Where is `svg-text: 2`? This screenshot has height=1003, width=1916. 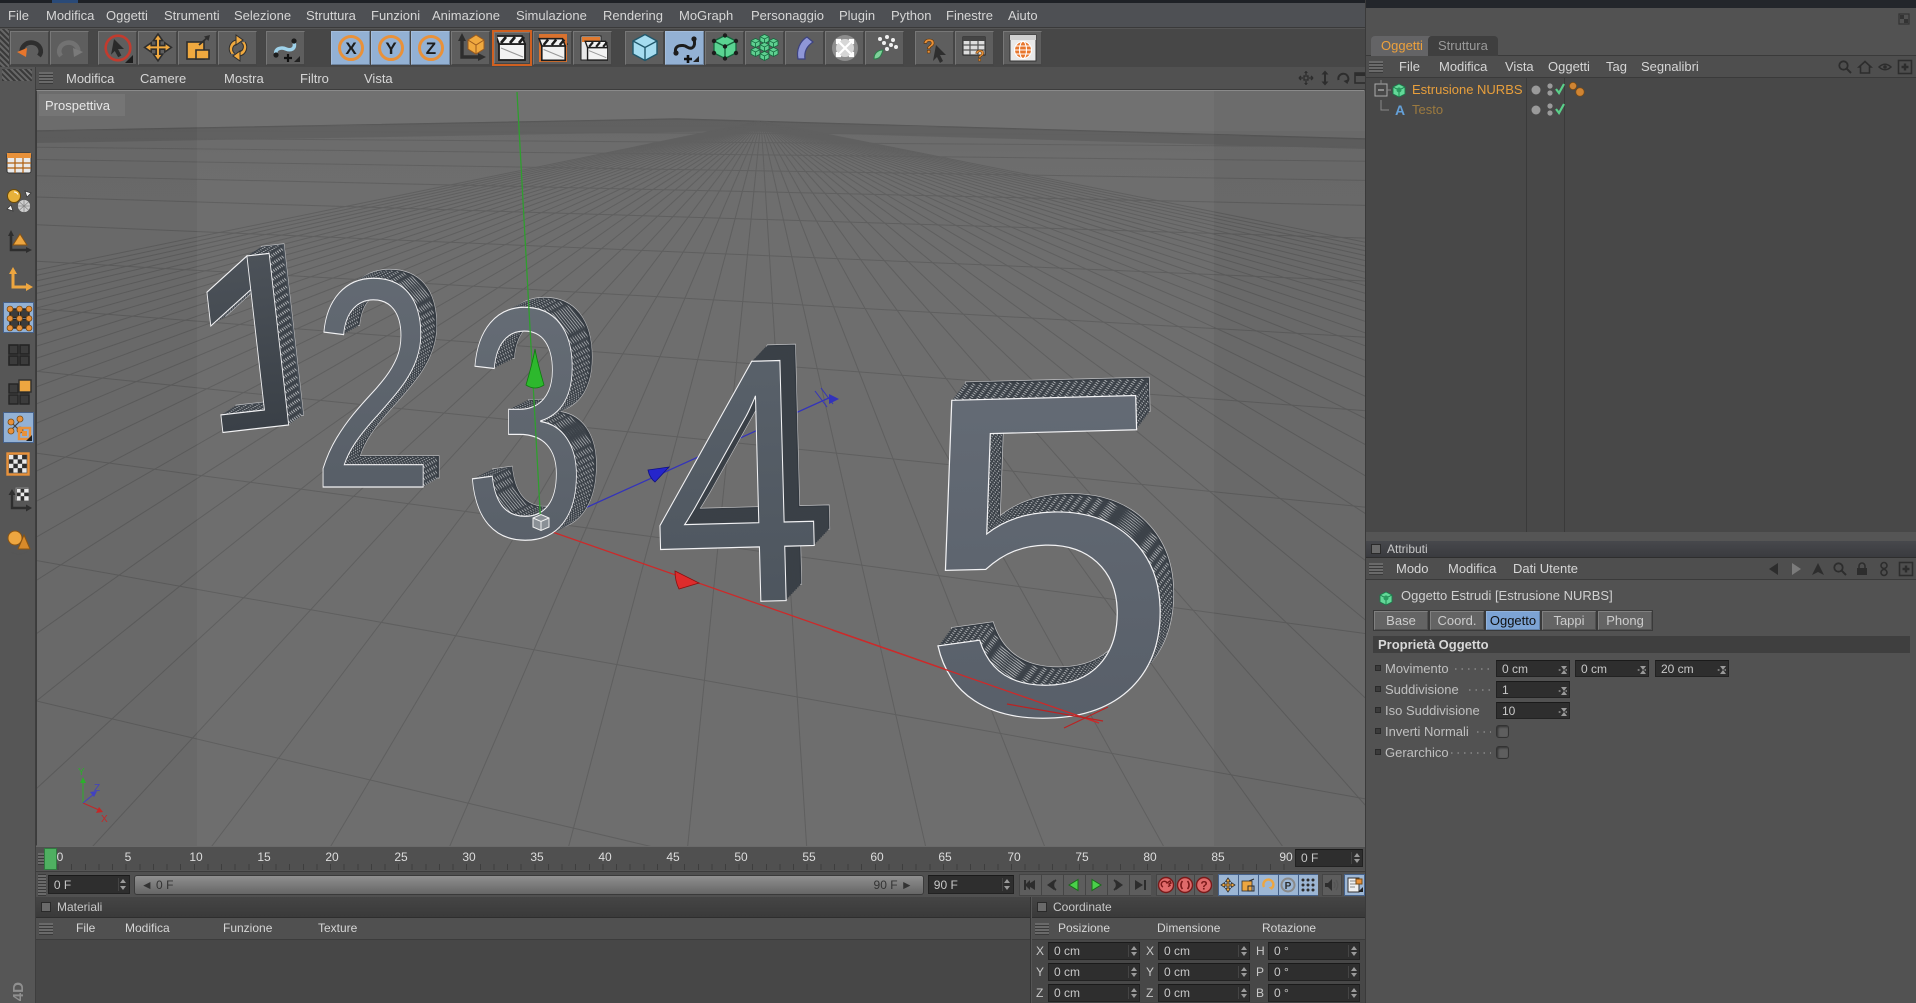 svg-text: 2 is located at coordinates (373, 383).